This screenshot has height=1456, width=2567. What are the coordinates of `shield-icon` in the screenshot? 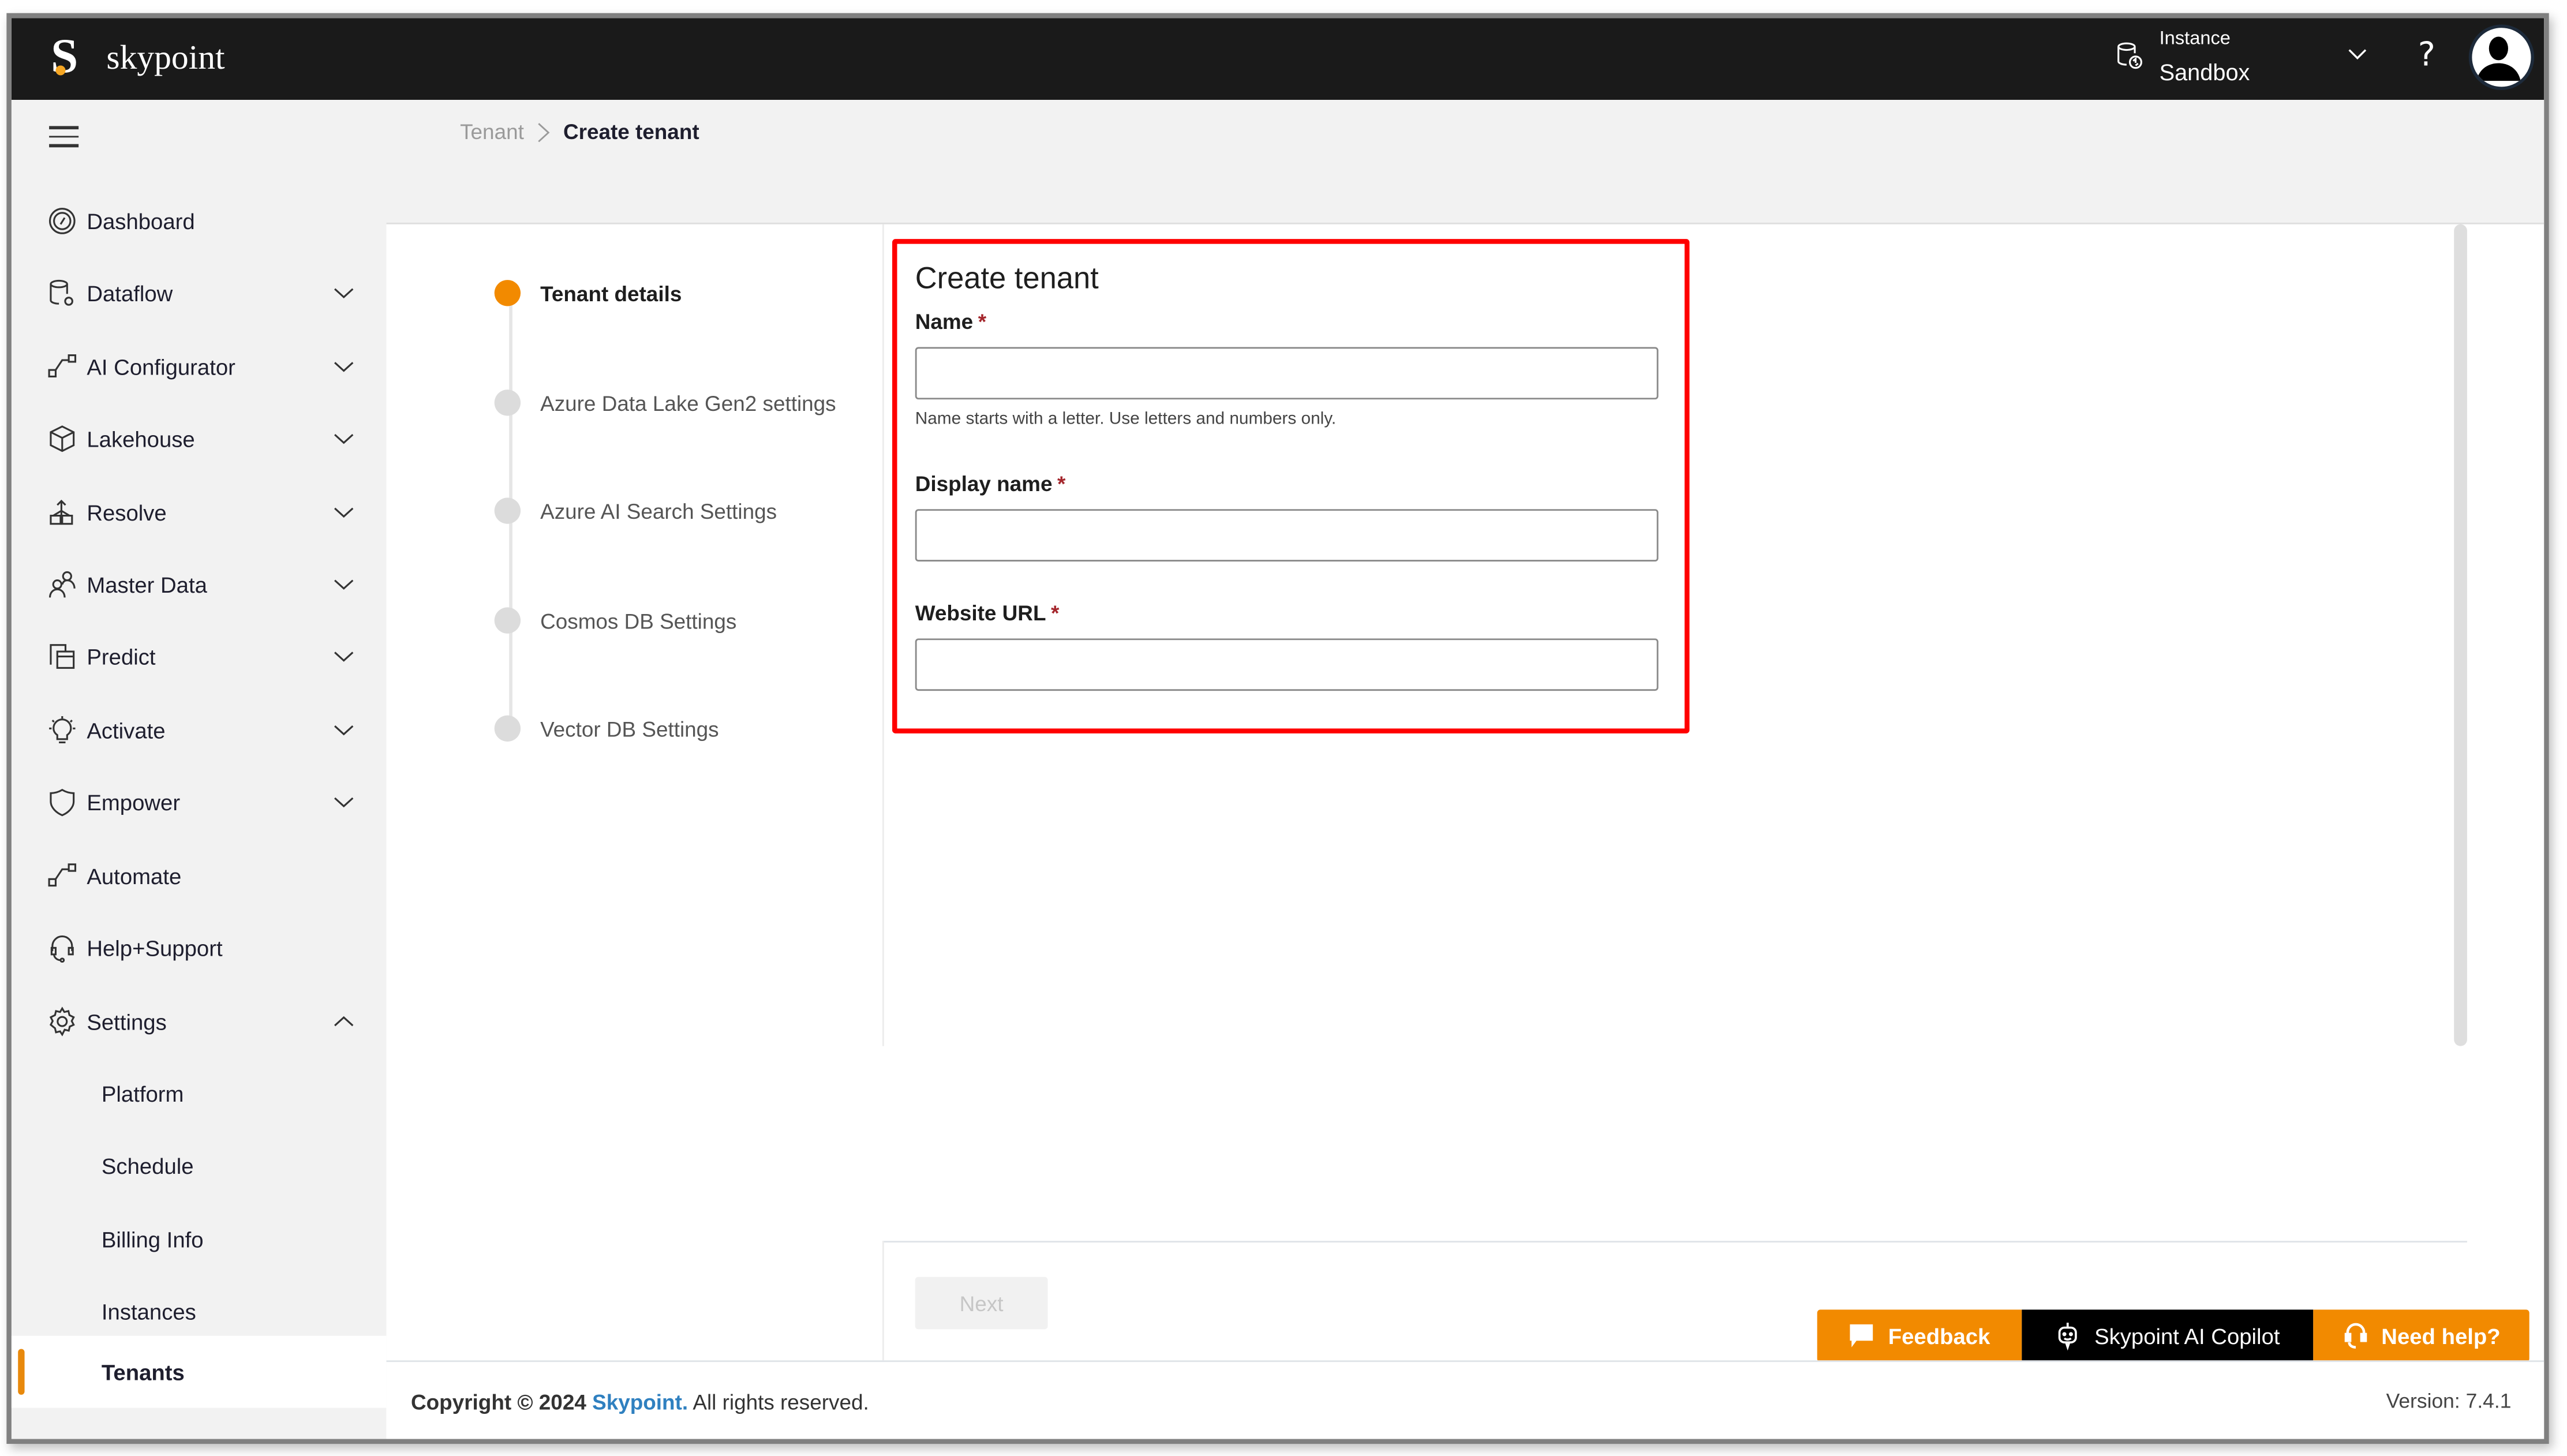 It's located at (62, 802).